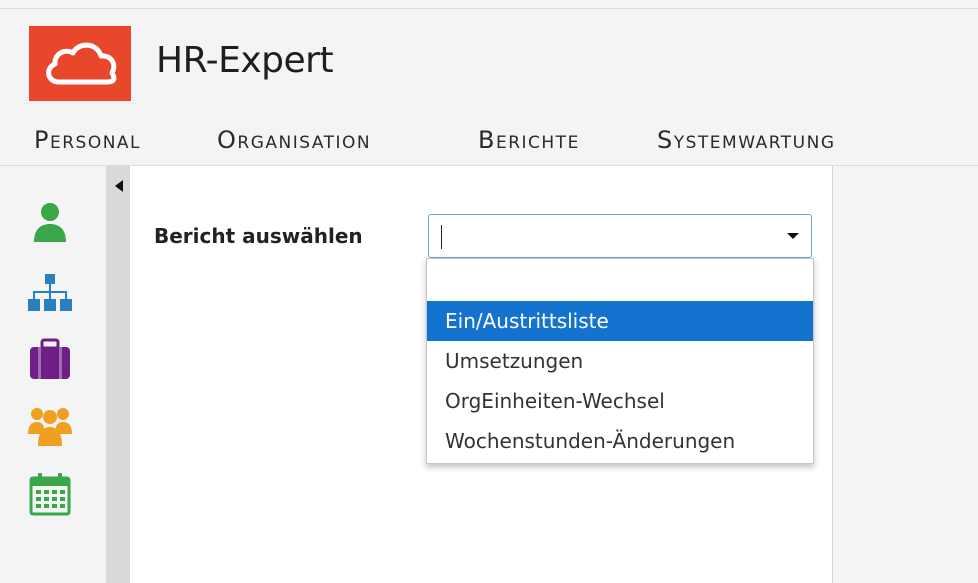 Image resolution: width=978 pixels, height=583 pixels. Describe the element at coordinates (50, 222) in the screenshot. I see `person-icon` at that location.